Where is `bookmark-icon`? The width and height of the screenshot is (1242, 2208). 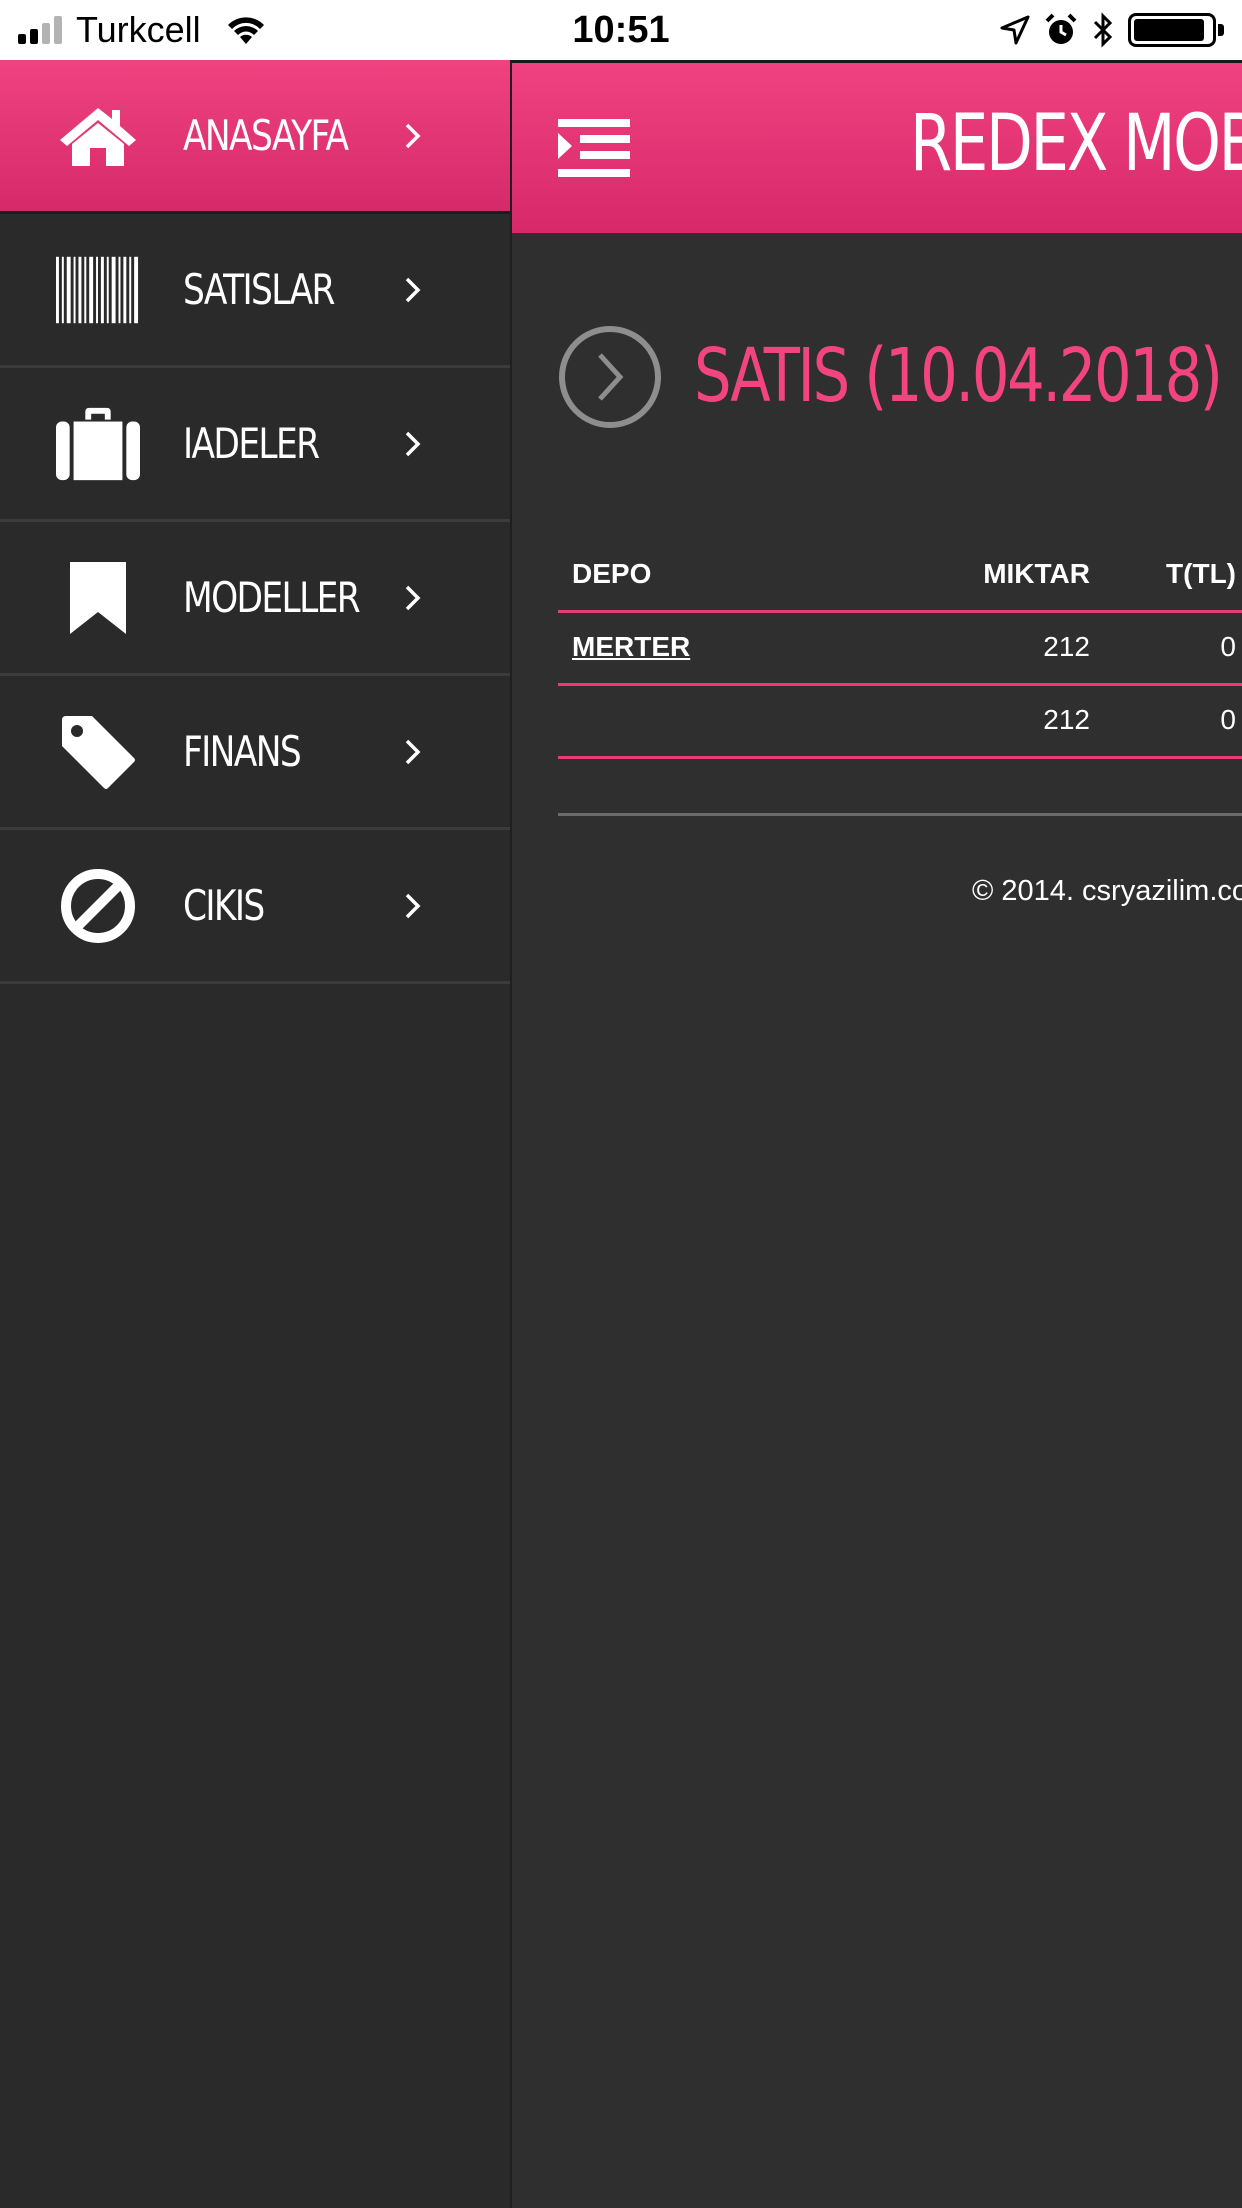 bookmark-icon is located at coordinates (98, 598).